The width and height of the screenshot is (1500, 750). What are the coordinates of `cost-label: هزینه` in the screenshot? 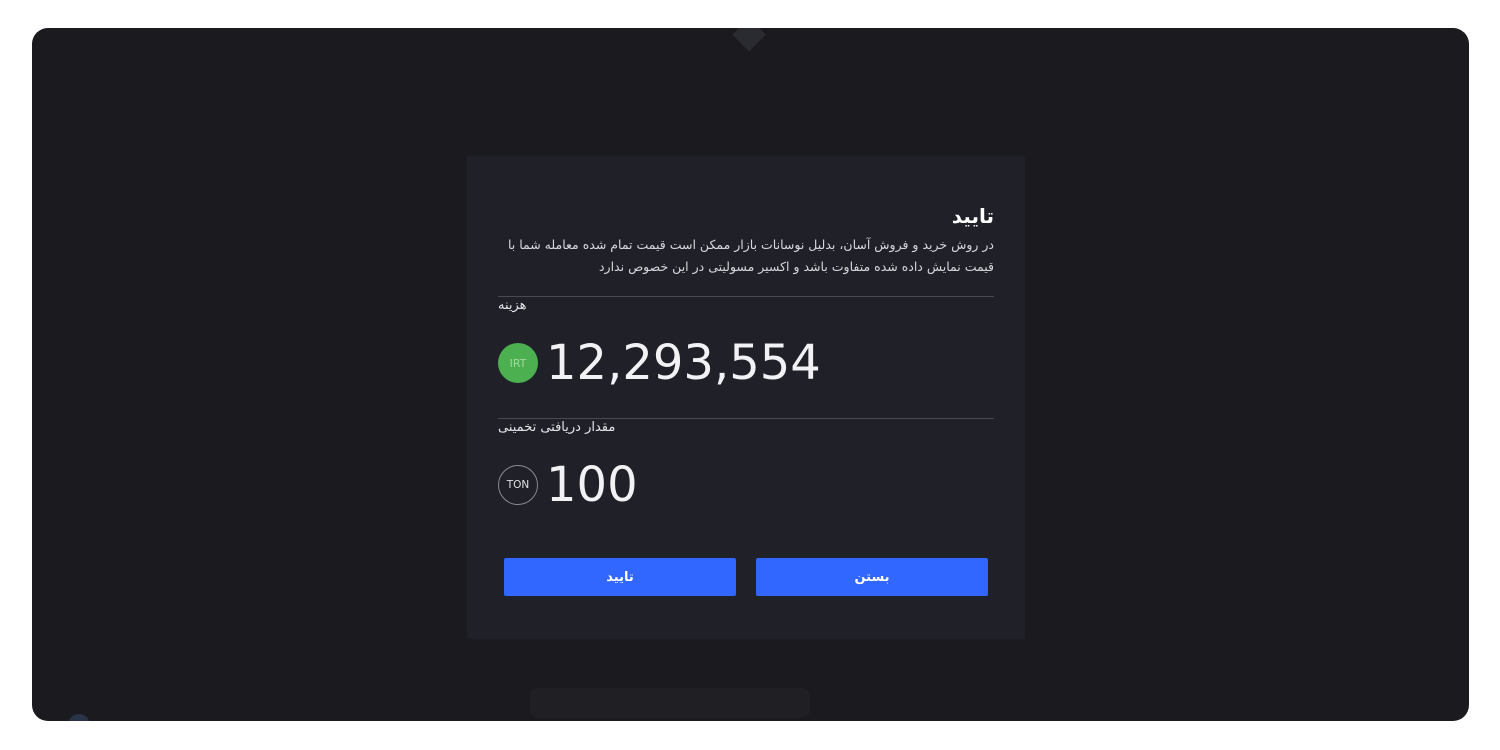 It's located at (512, 305).